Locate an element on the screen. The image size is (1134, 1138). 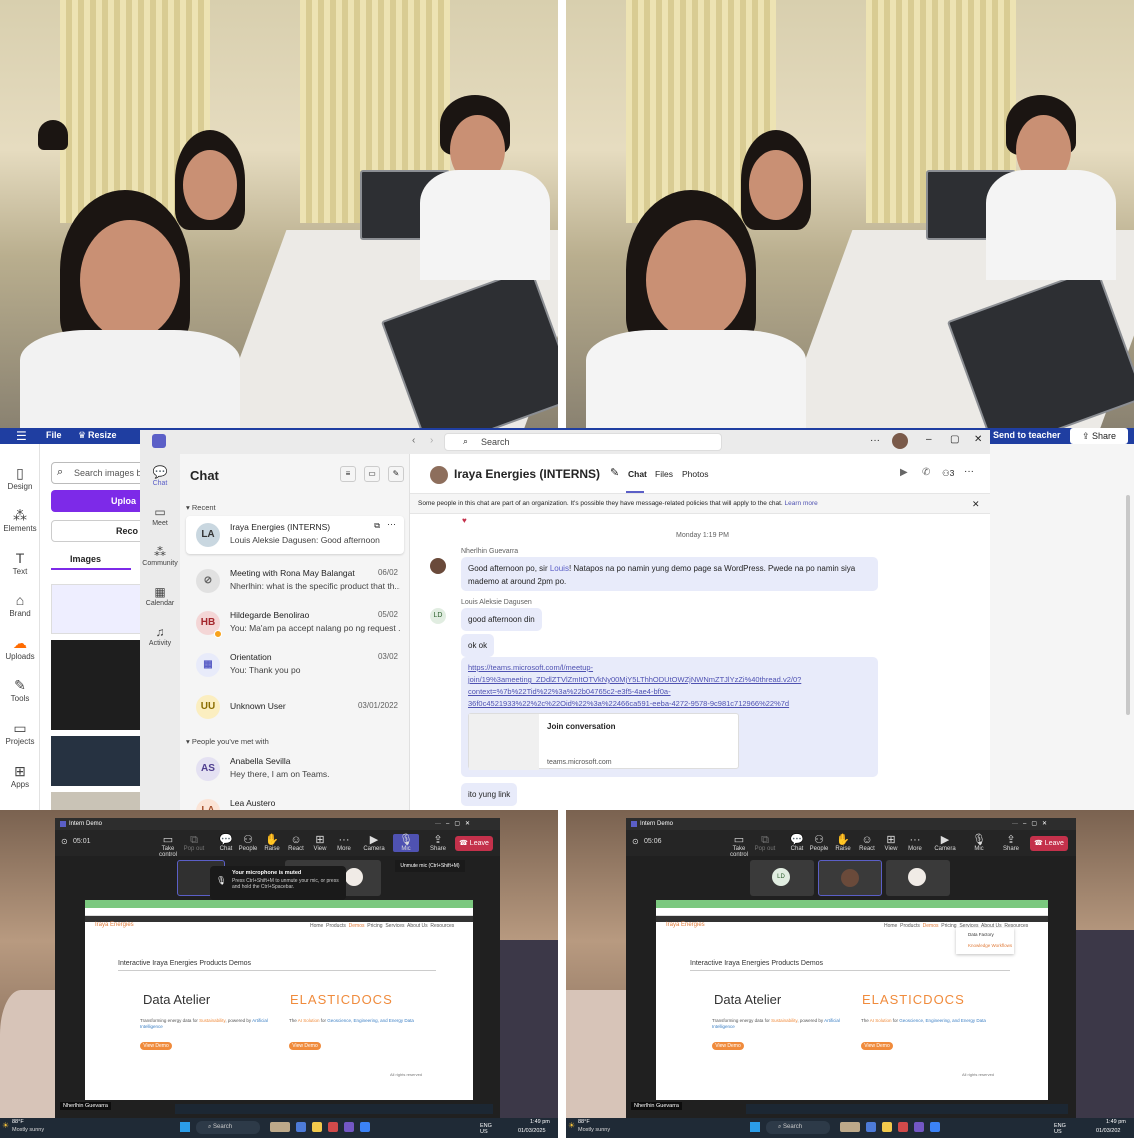
new-chat-icon: ✎ is located at coordinates (396, 474).